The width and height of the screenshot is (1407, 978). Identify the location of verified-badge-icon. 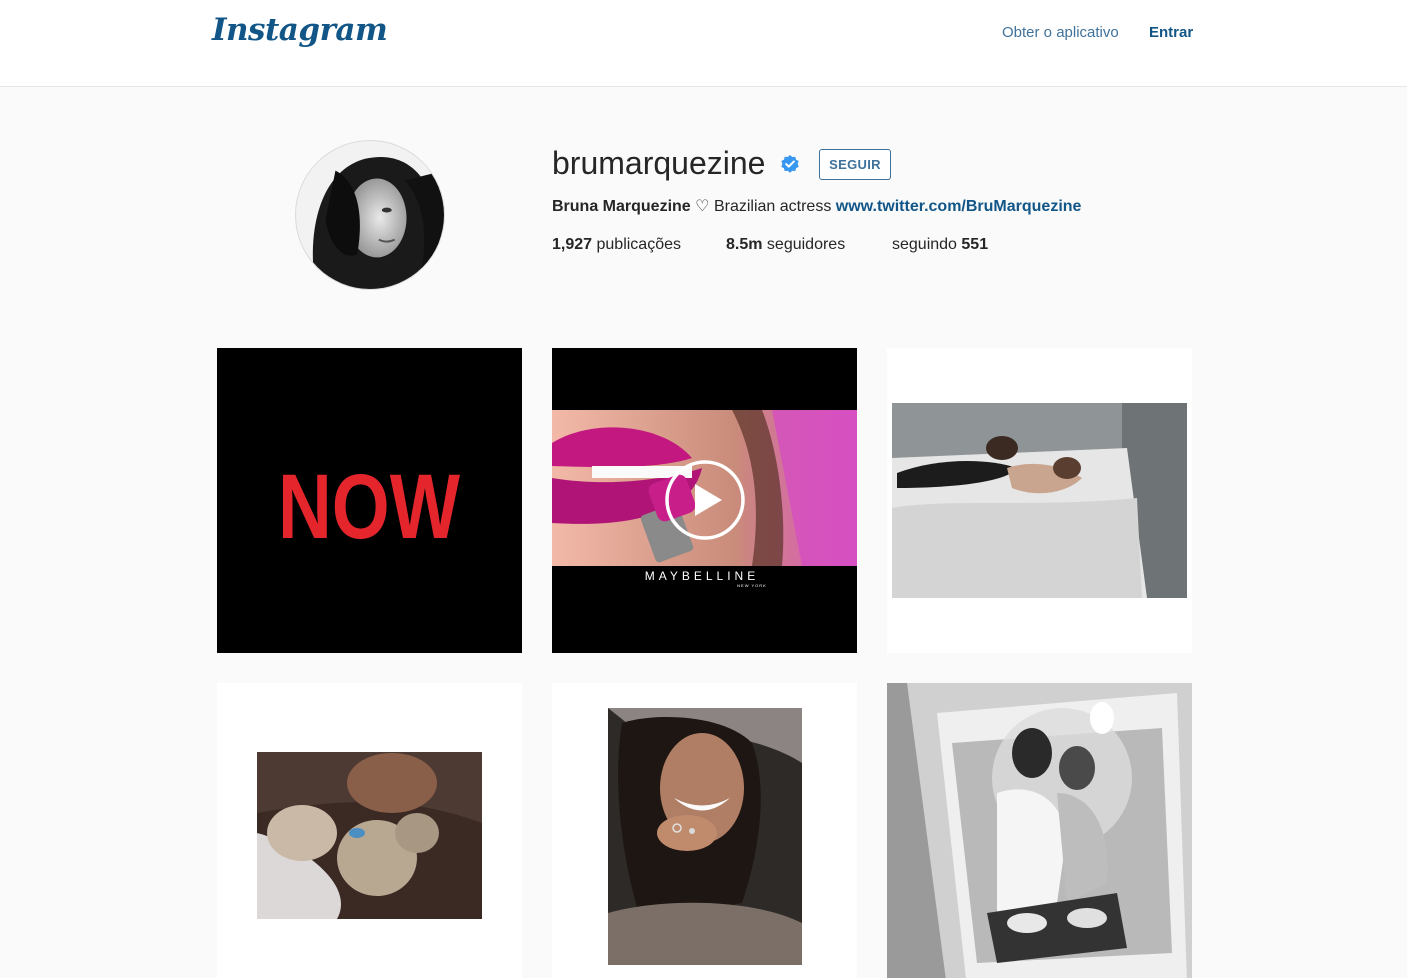
(790, 164).